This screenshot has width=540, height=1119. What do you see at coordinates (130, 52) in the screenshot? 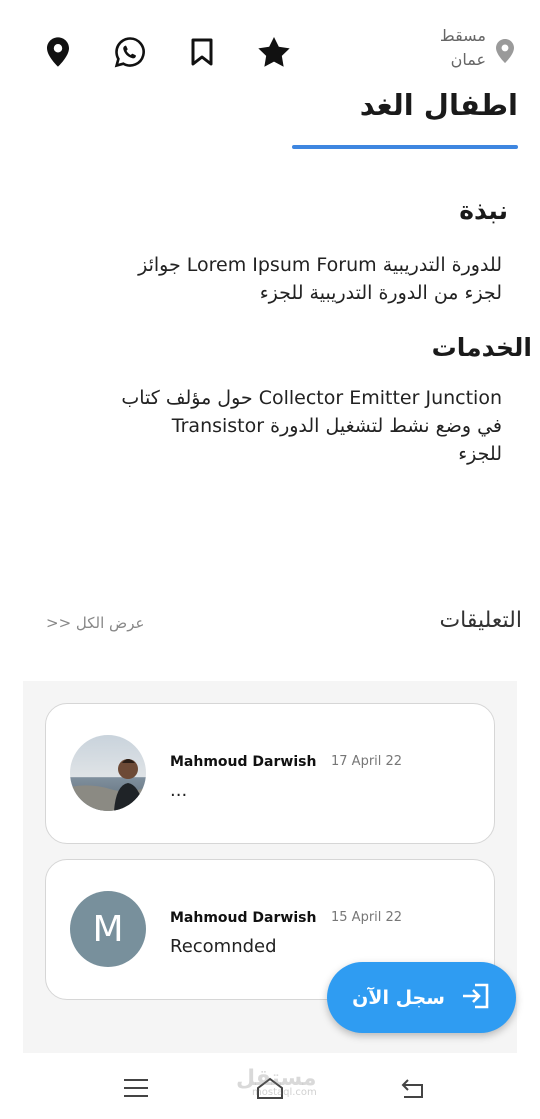
I see `whatsapp-icon` at bounding box center [130, 52].